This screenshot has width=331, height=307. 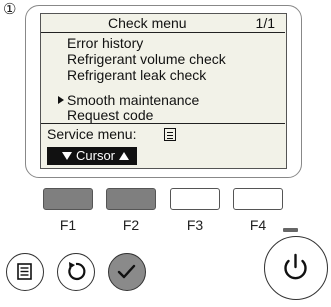 I want to click on f3-button, so click(x=195, y=199).